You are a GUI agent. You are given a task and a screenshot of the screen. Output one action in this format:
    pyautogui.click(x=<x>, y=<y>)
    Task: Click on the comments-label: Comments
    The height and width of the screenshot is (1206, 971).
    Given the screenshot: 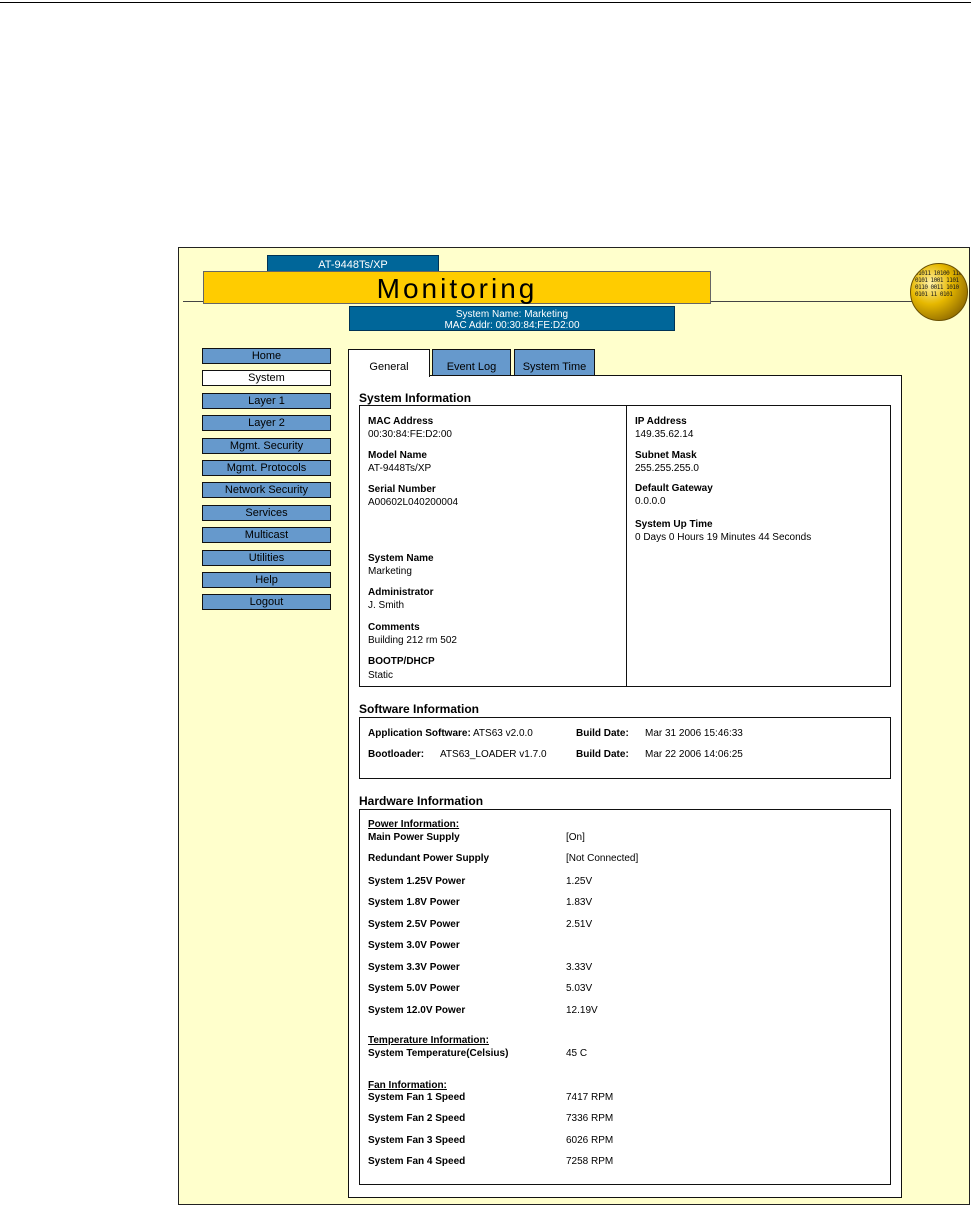 What is the action you would take?
    pyautogui.click(x=394, y=627)
    